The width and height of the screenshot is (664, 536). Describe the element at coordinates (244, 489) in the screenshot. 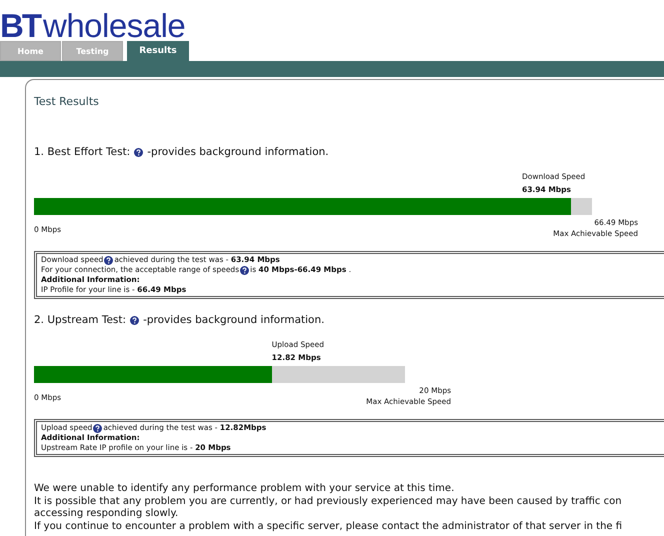

I see `result-message: We were unable to identify any performance problem with your service at this time.` at that location.